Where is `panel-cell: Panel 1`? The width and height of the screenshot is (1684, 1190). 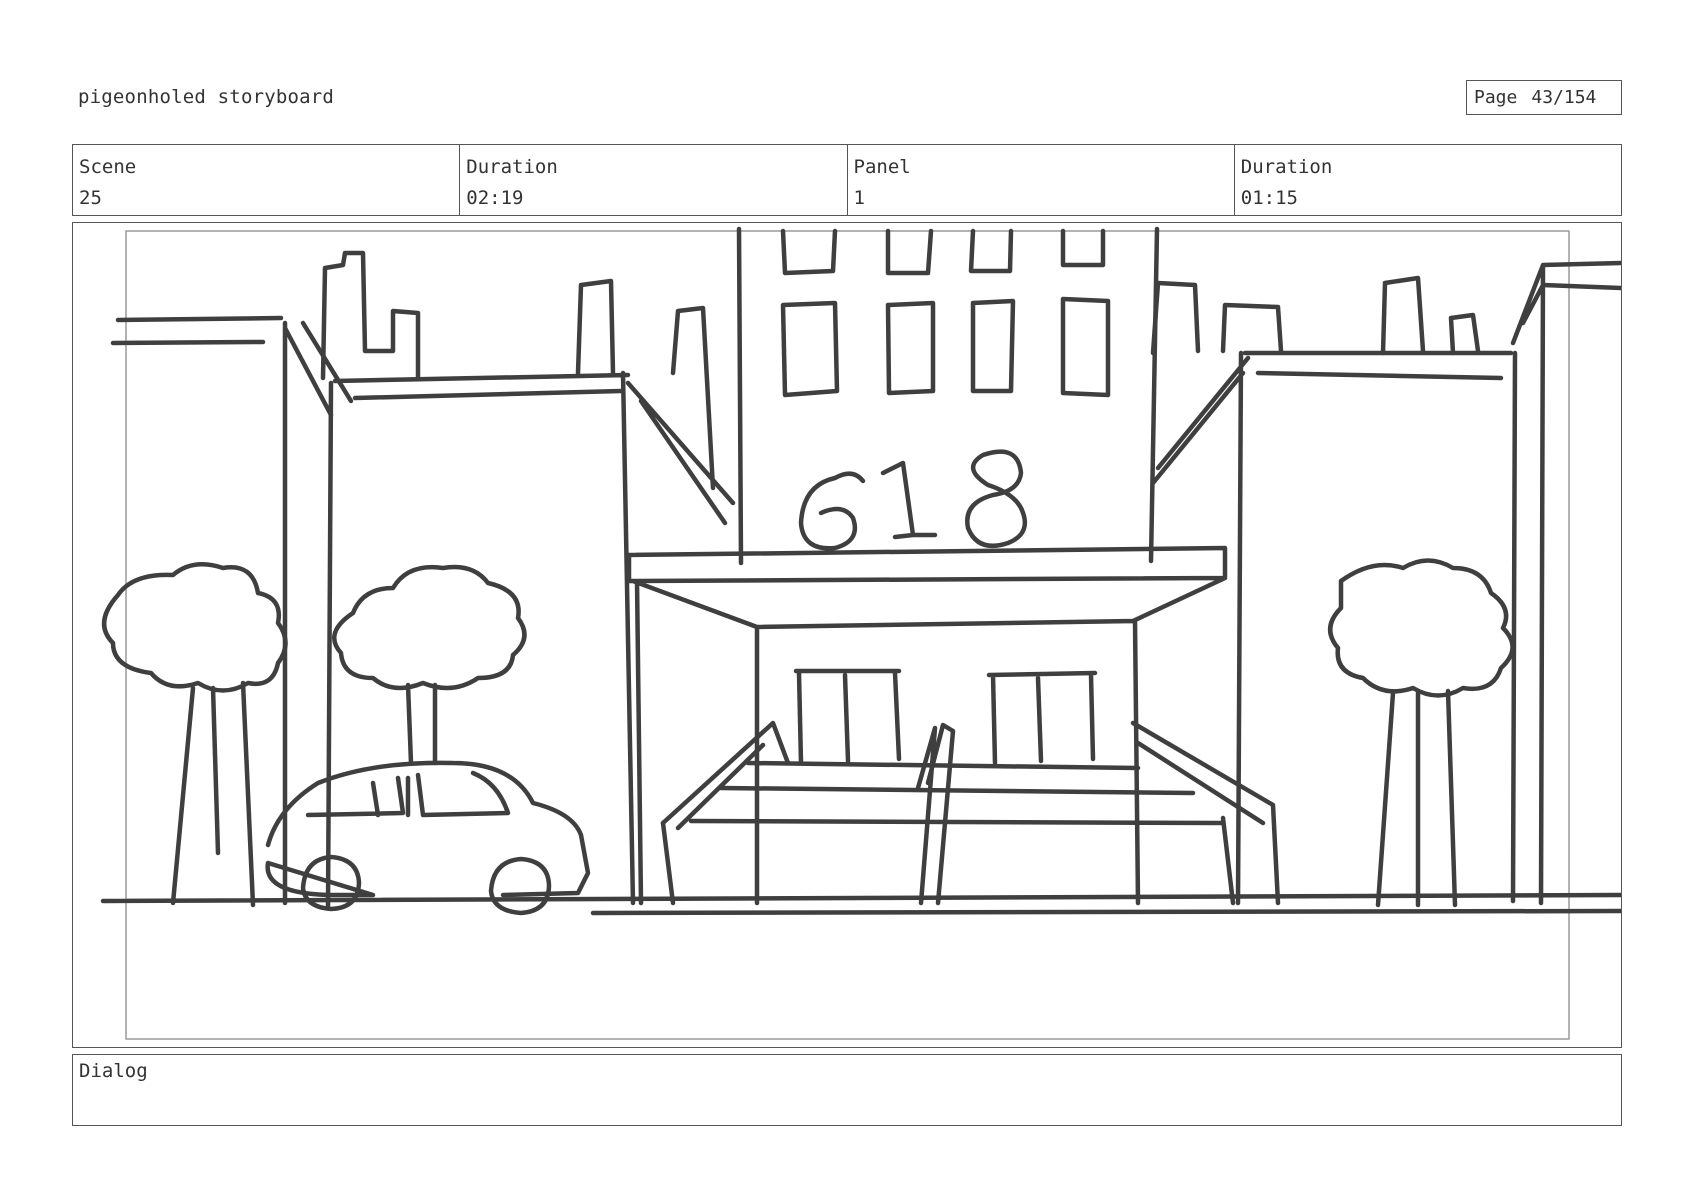 panel-cell: Panel 1 is located at coordinates (1041, 180).